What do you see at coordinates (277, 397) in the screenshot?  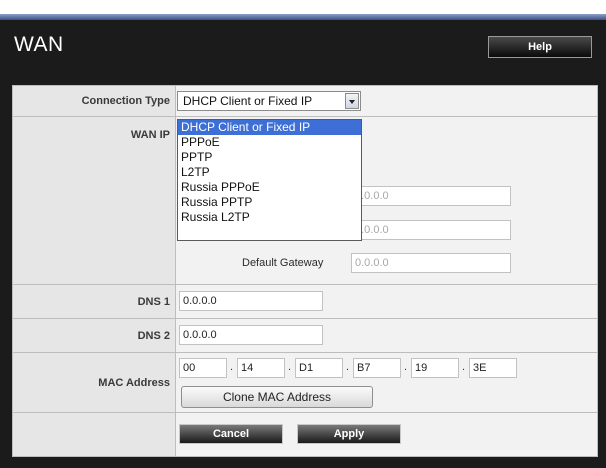 I see `clone-mac-button: Clone MAC Address` at bounding box center [277, 397].